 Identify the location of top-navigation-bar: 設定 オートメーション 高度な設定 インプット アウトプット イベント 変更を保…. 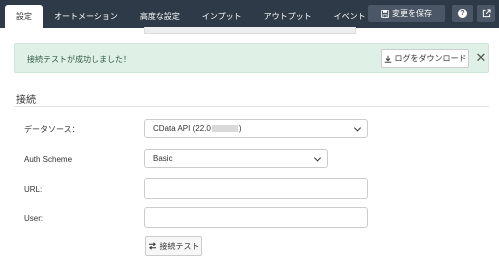
(249, 14).